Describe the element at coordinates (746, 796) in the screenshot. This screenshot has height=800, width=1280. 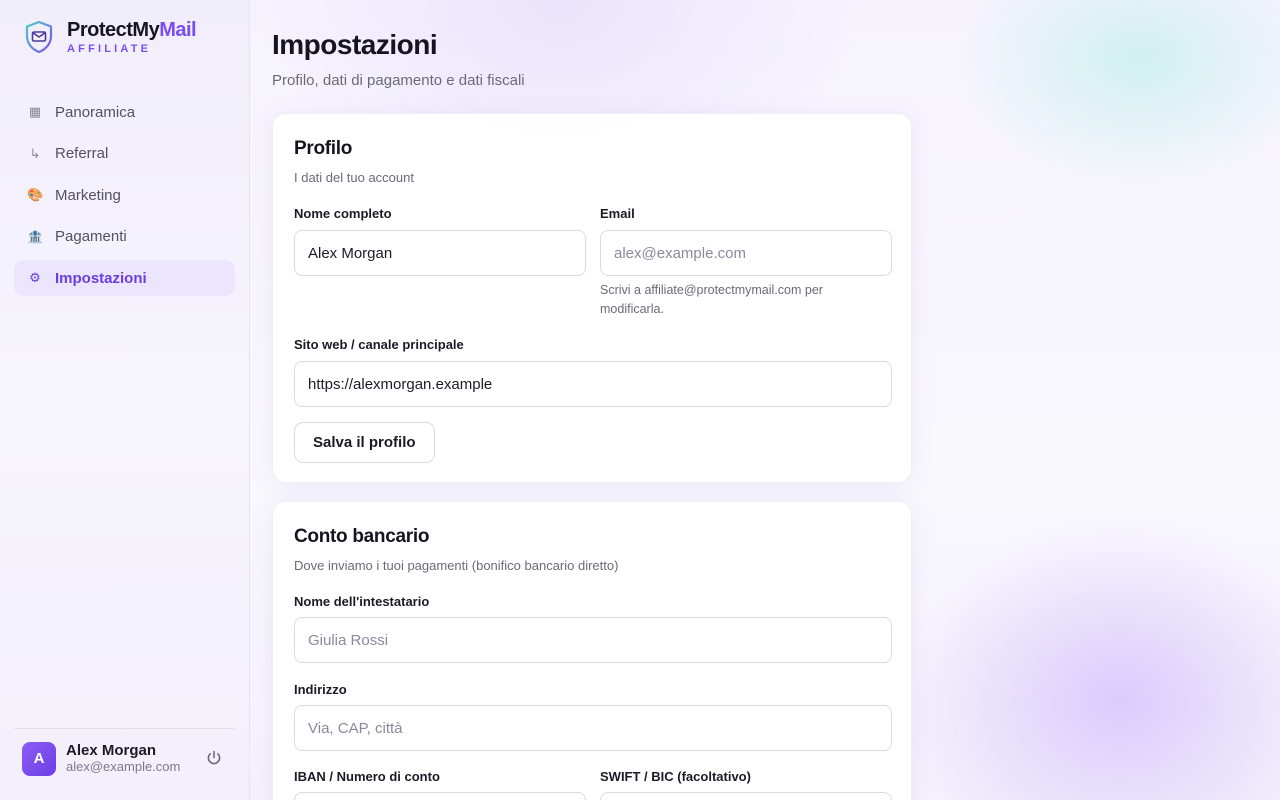
I see `swift-input` at that location.